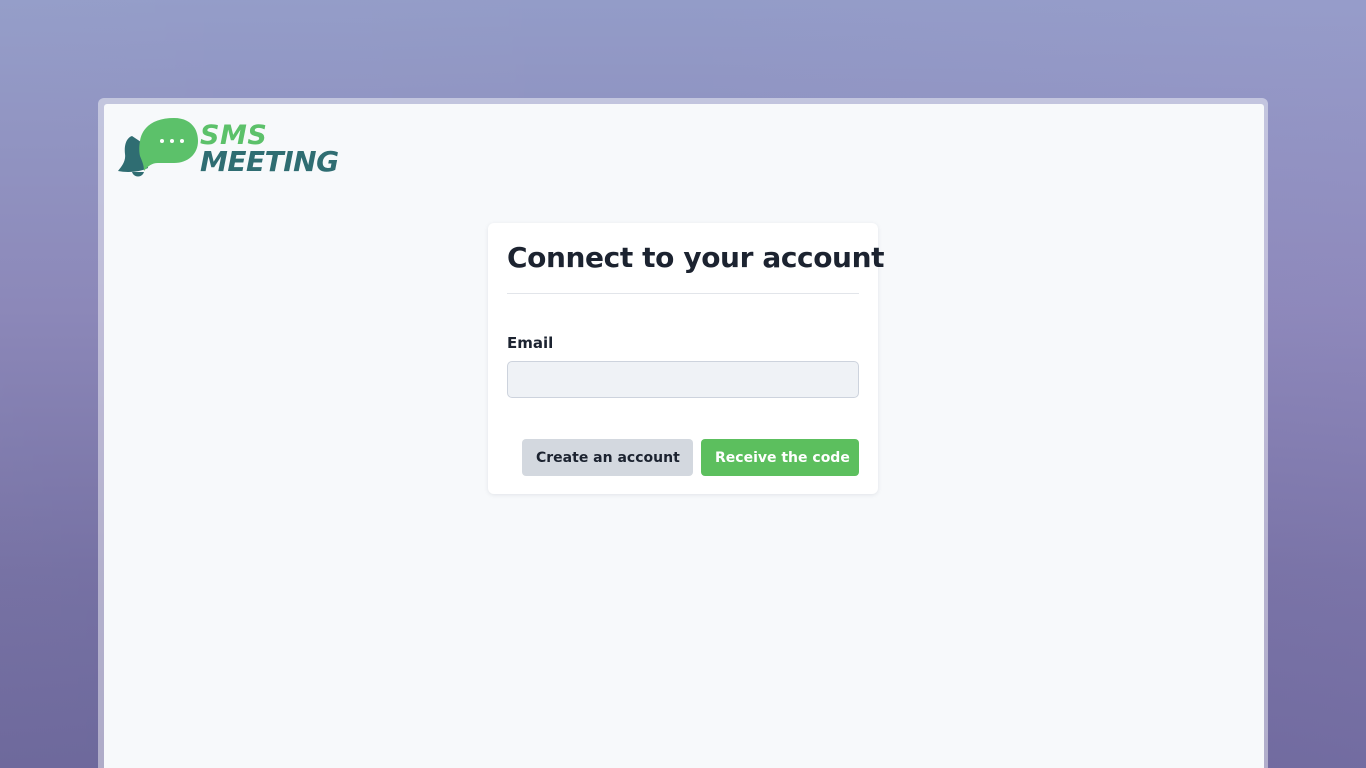 This screenshot has height=768, width=1366. What do you see at coordinates (696, 257) in the screenshot?
I see `card-title: Connect to your account` at bounding box center [696, 257].